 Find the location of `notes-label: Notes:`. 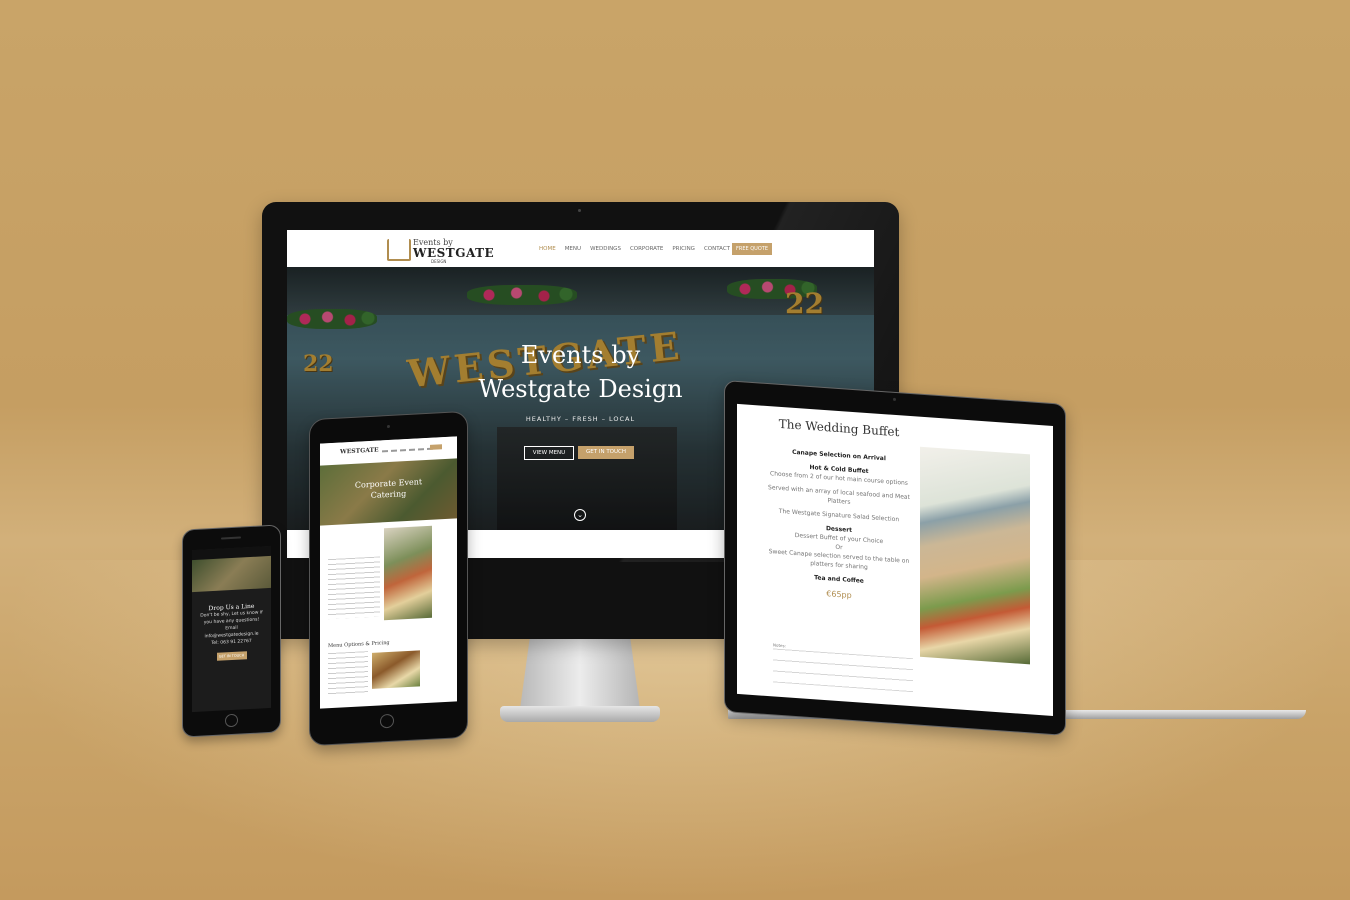

notes-label: Notes: is located at coordinates (779, 645).